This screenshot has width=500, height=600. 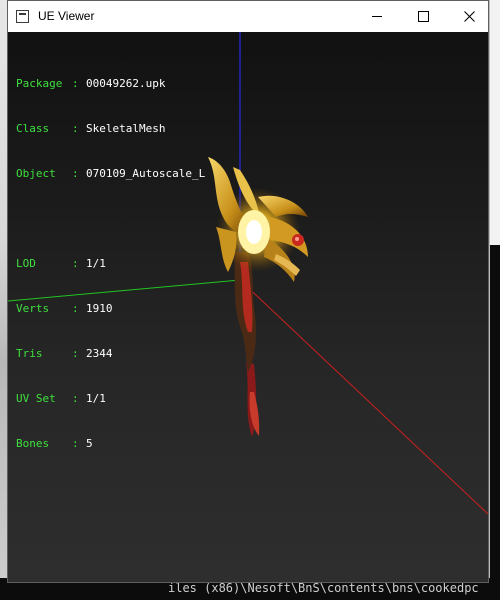 What do you see at coordinates (33, 308) in the screenshot?
I see `verts-label: Verts` at bounding box center [33, 308].